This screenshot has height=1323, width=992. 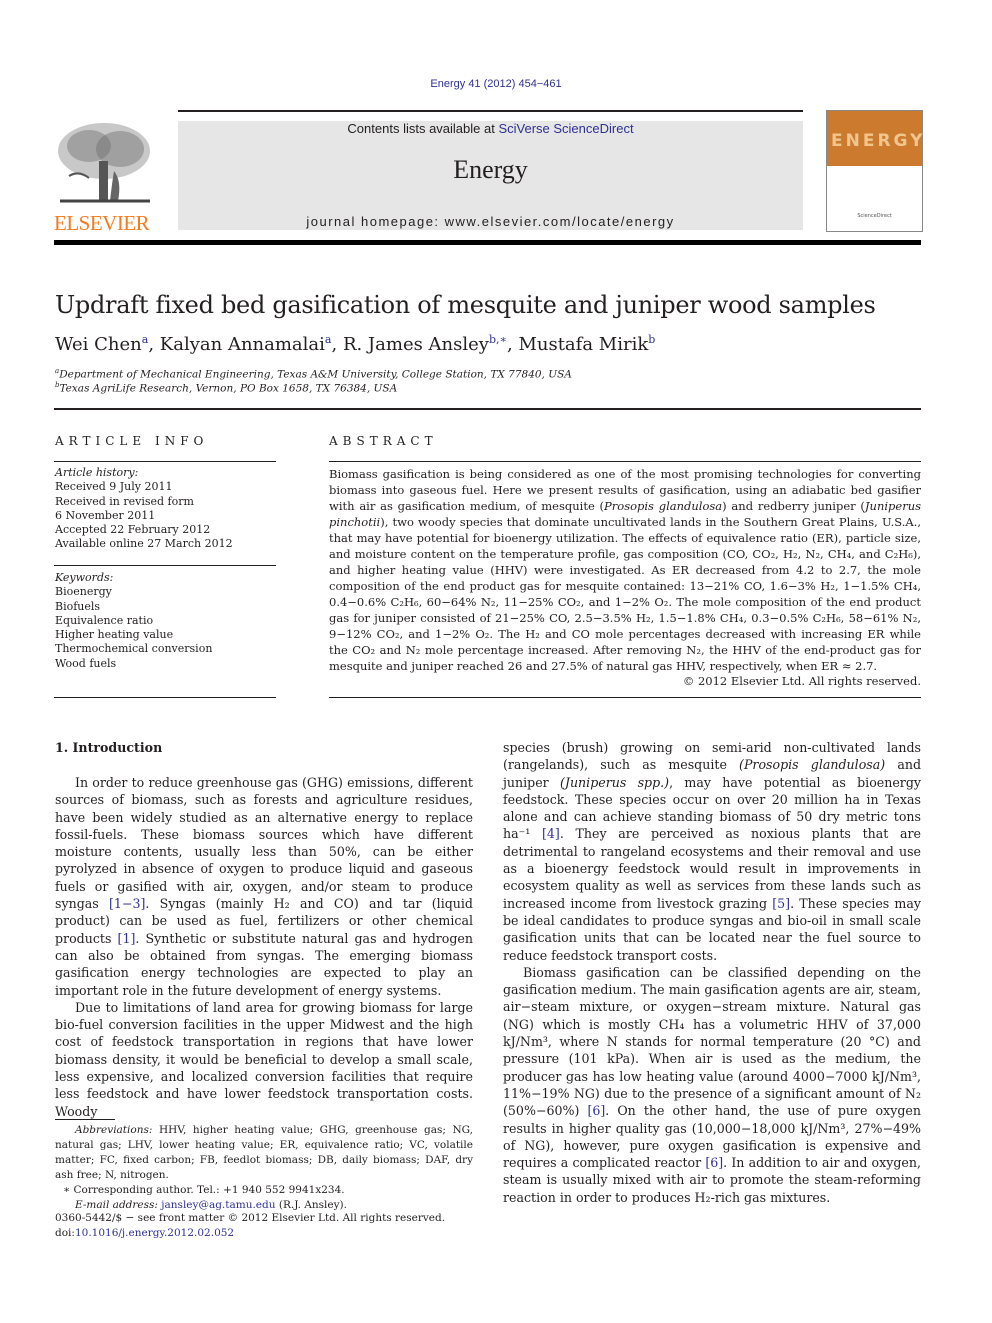 I want to click on section-heading-introduction: 1. Introduction, so click(x=109, y=747).